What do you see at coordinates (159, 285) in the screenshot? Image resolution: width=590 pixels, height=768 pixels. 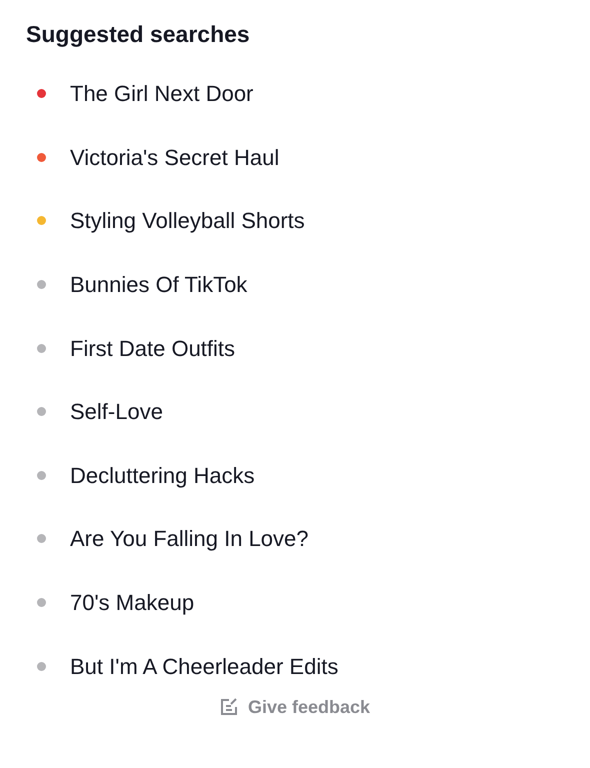 I see `suggestion-link: Bunnies Of TikTok` at bounding box center [159, 285].